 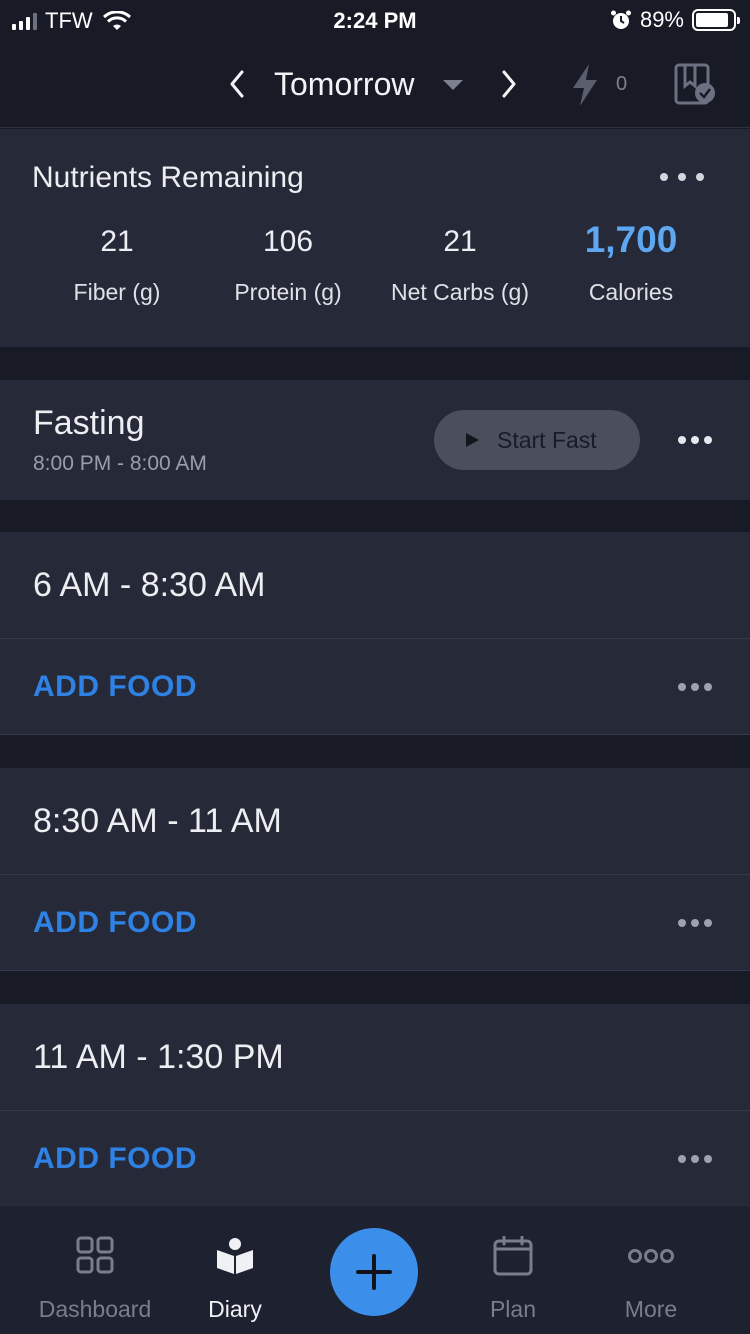 What do you see at coordinates (95, 1255) in the screenshot?
I see `grid-icon` at bounding box center [95, 1255].